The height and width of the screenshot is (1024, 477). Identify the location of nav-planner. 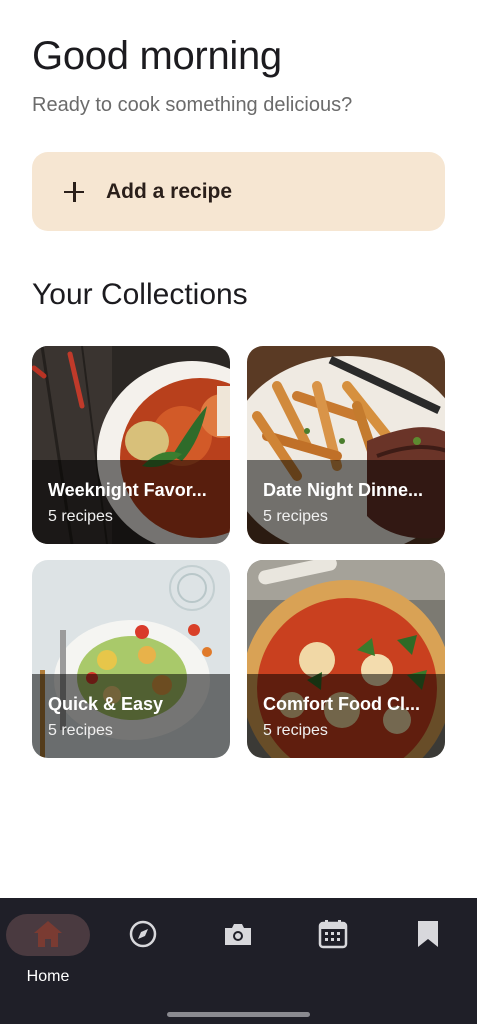
(333, 934).